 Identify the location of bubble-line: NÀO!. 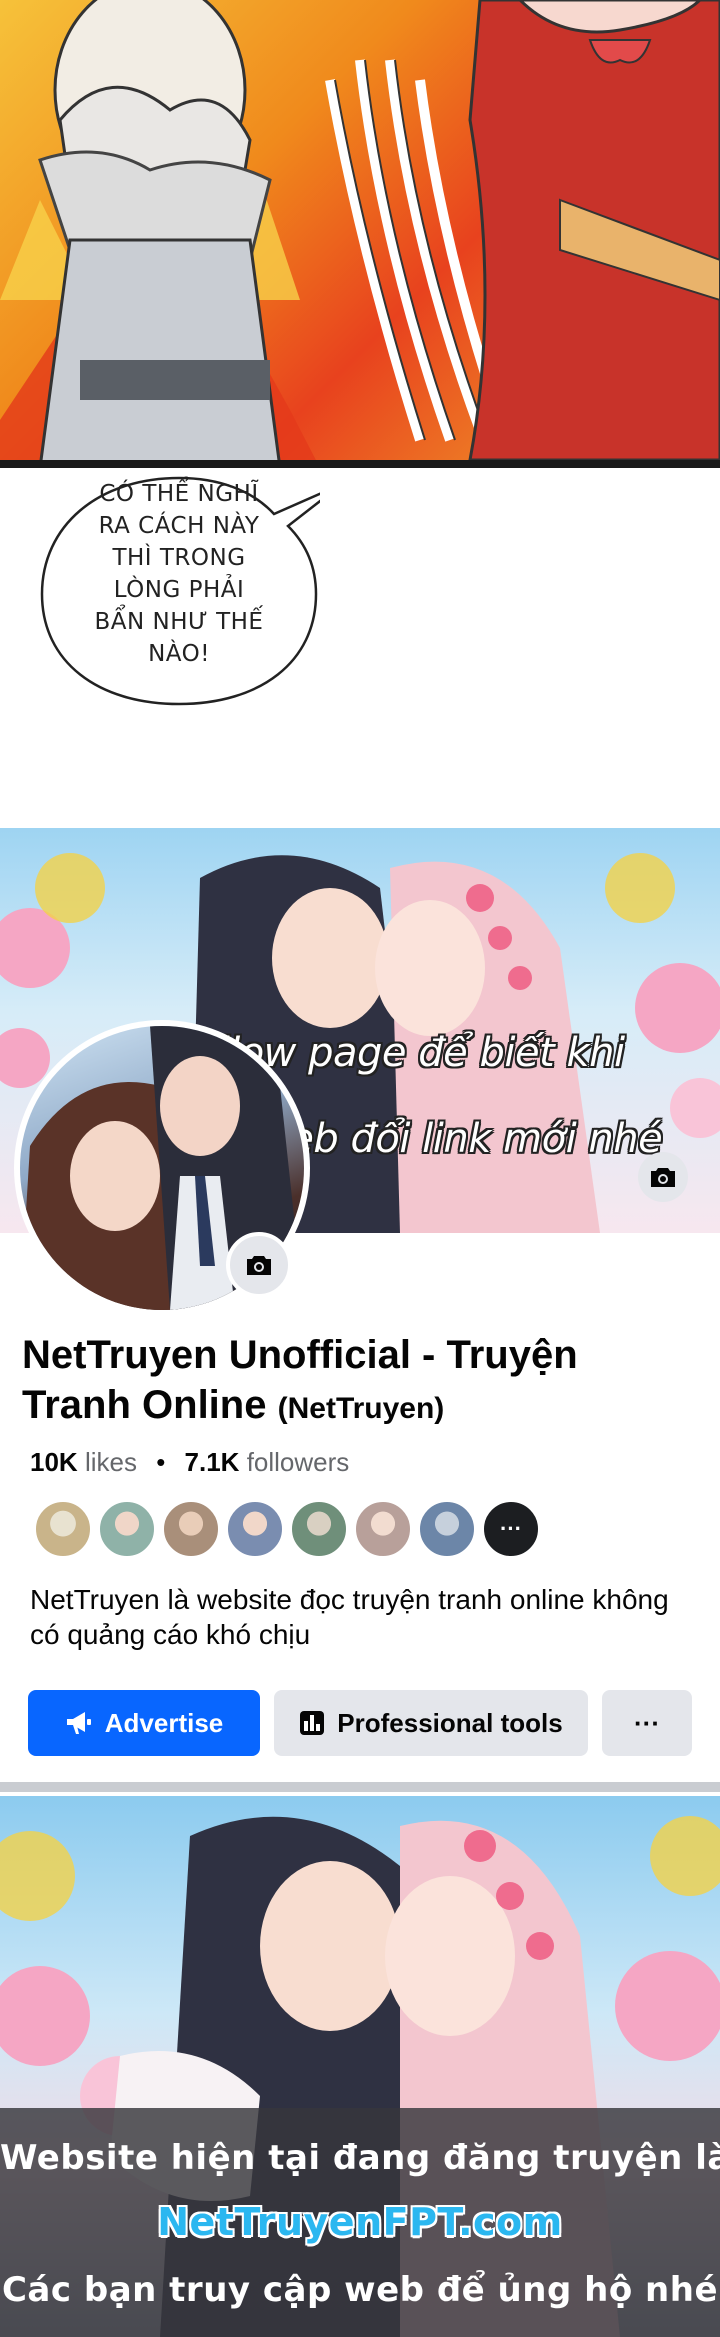
(179, 654).